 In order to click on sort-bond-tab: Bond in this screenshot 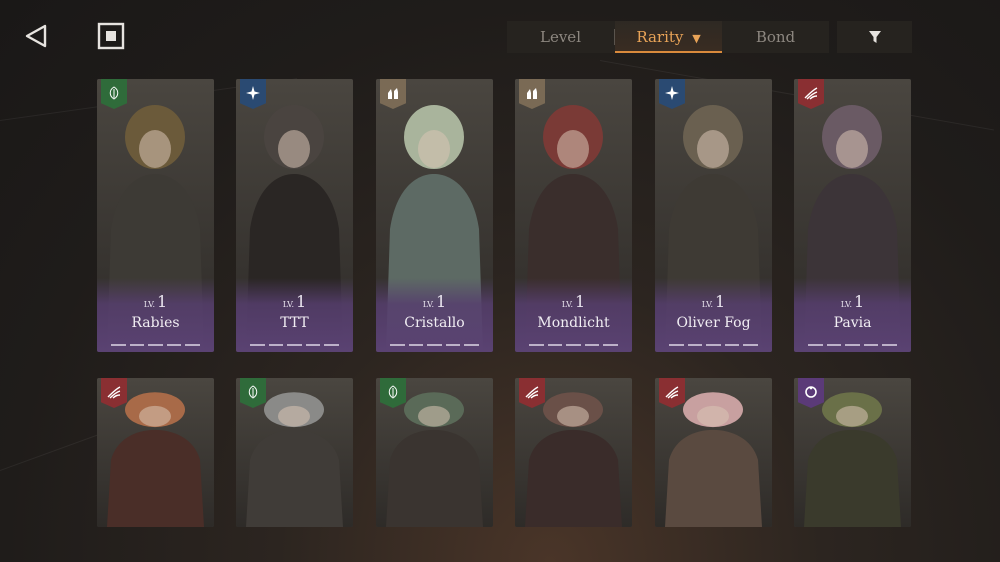, I will do `click(775, 37)`.